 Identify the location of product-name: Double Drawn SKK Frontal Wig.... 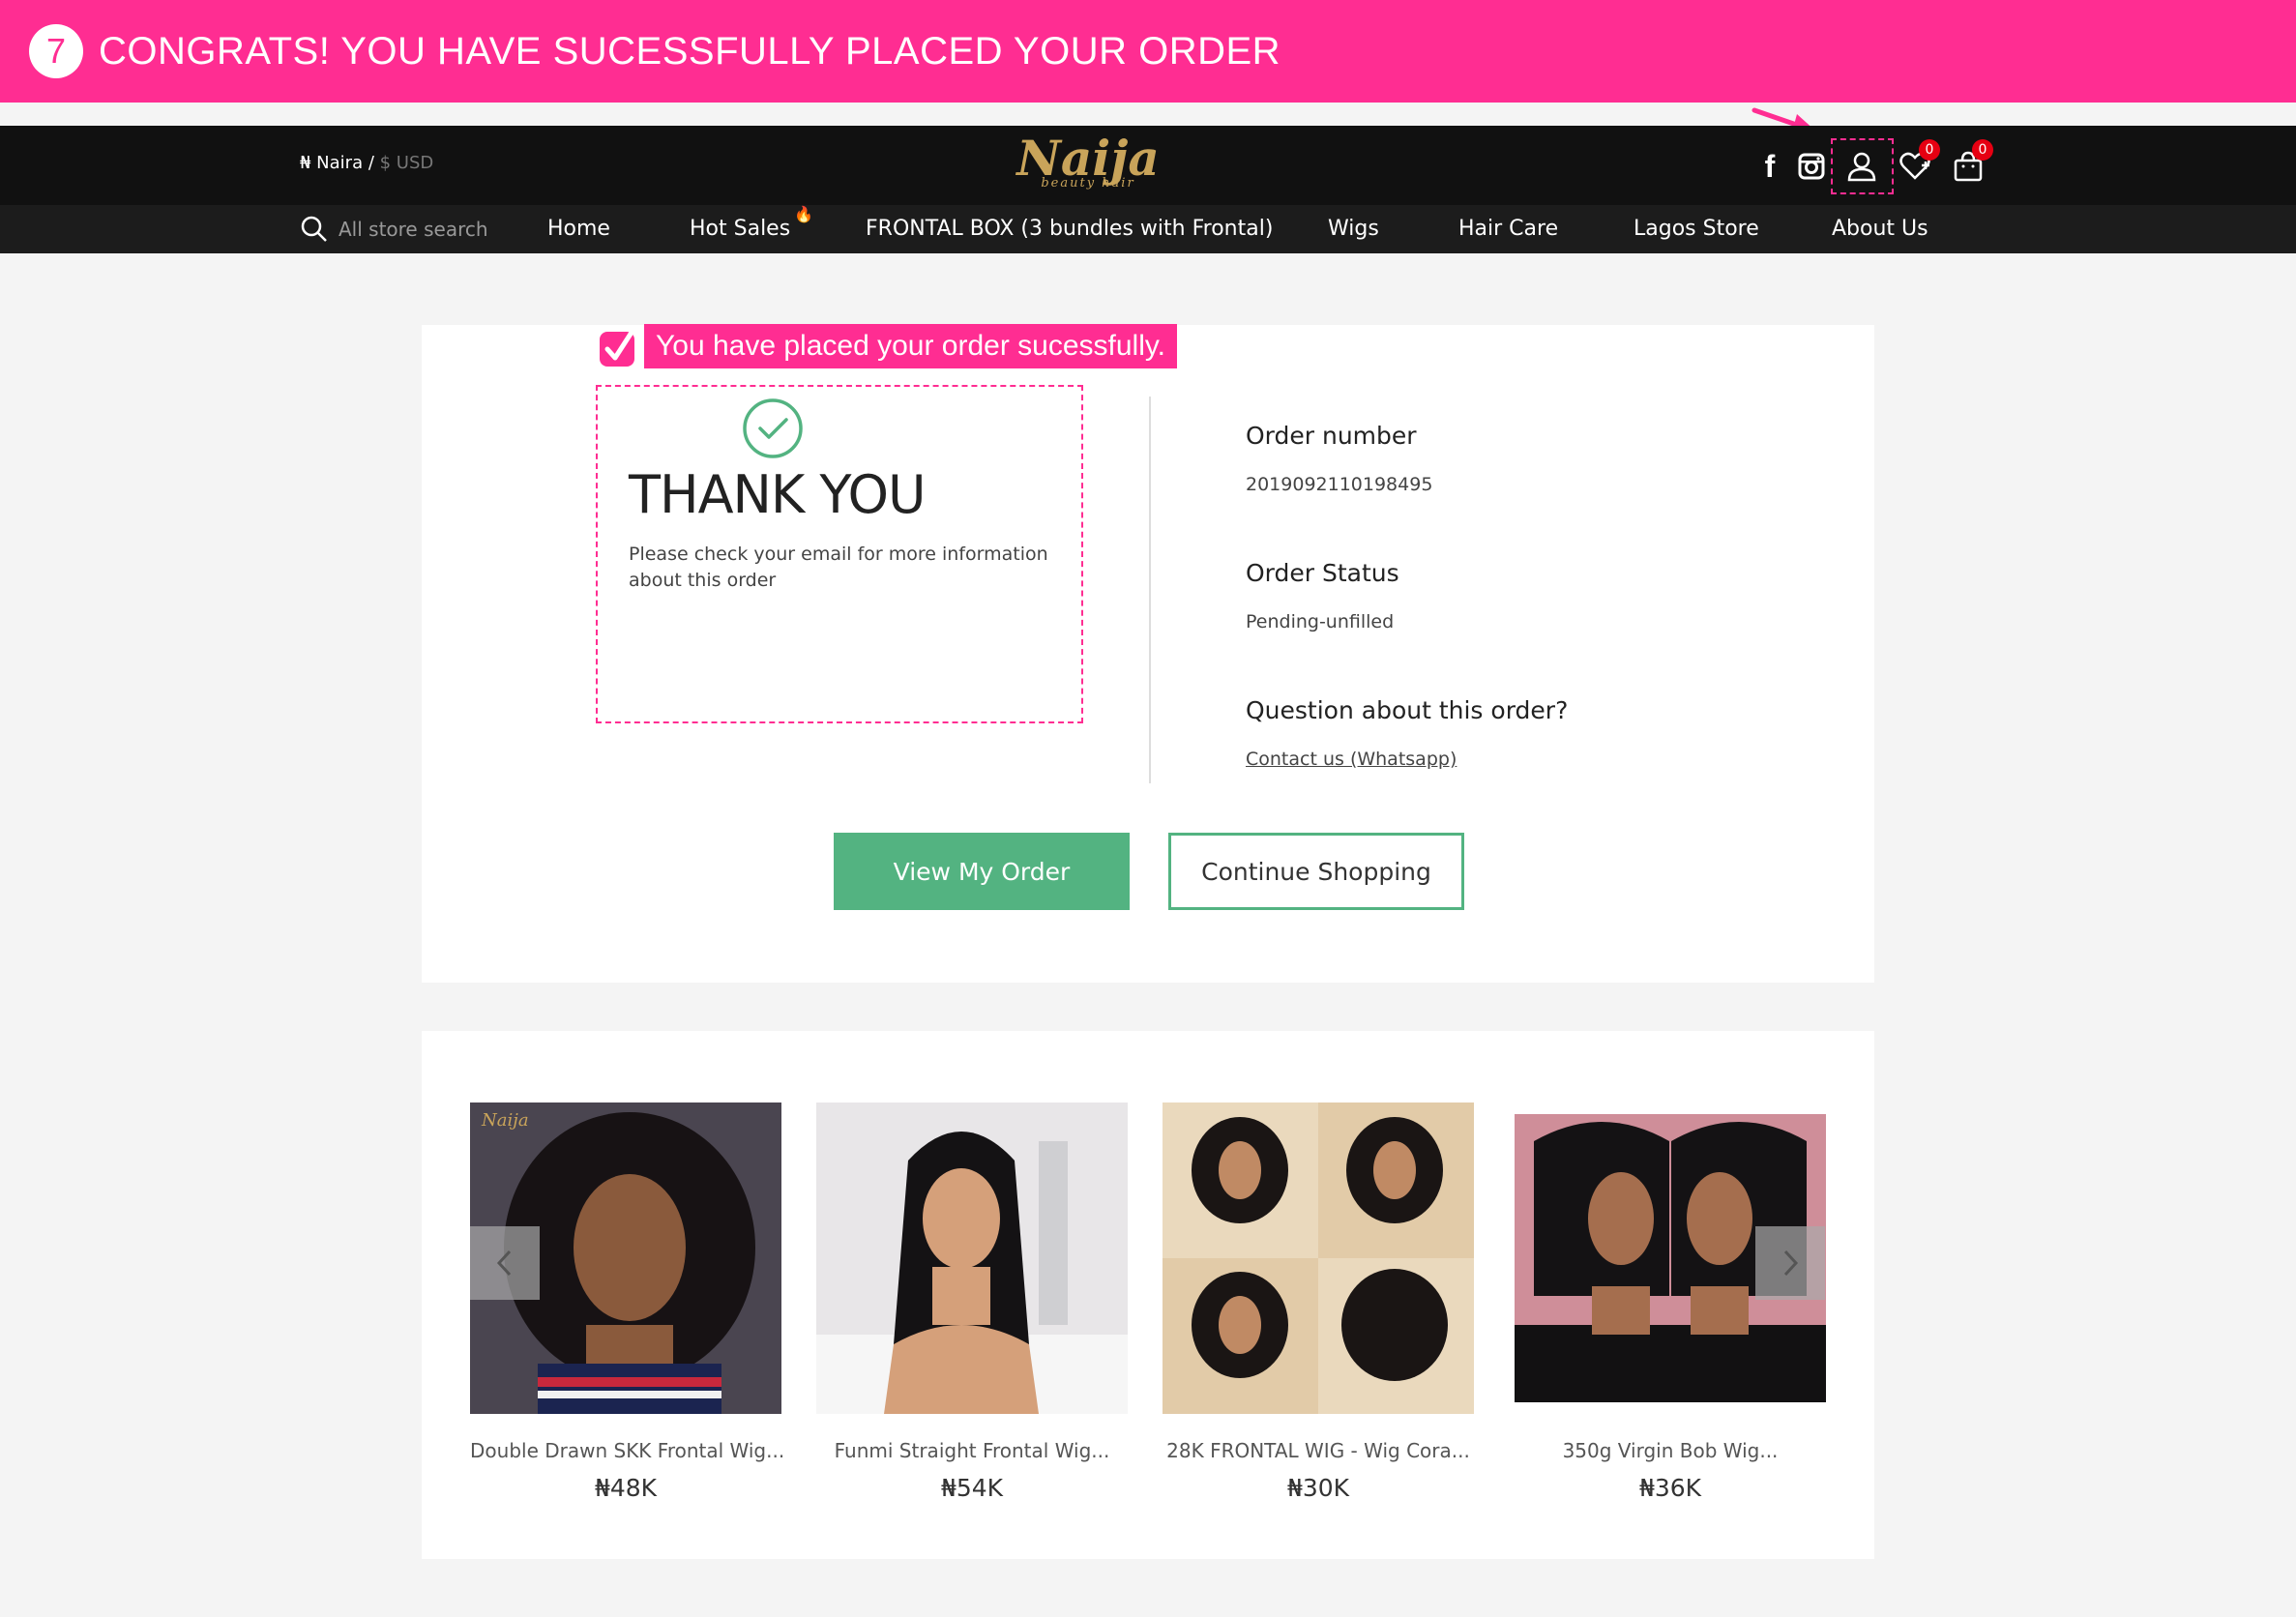
(627, 1450).